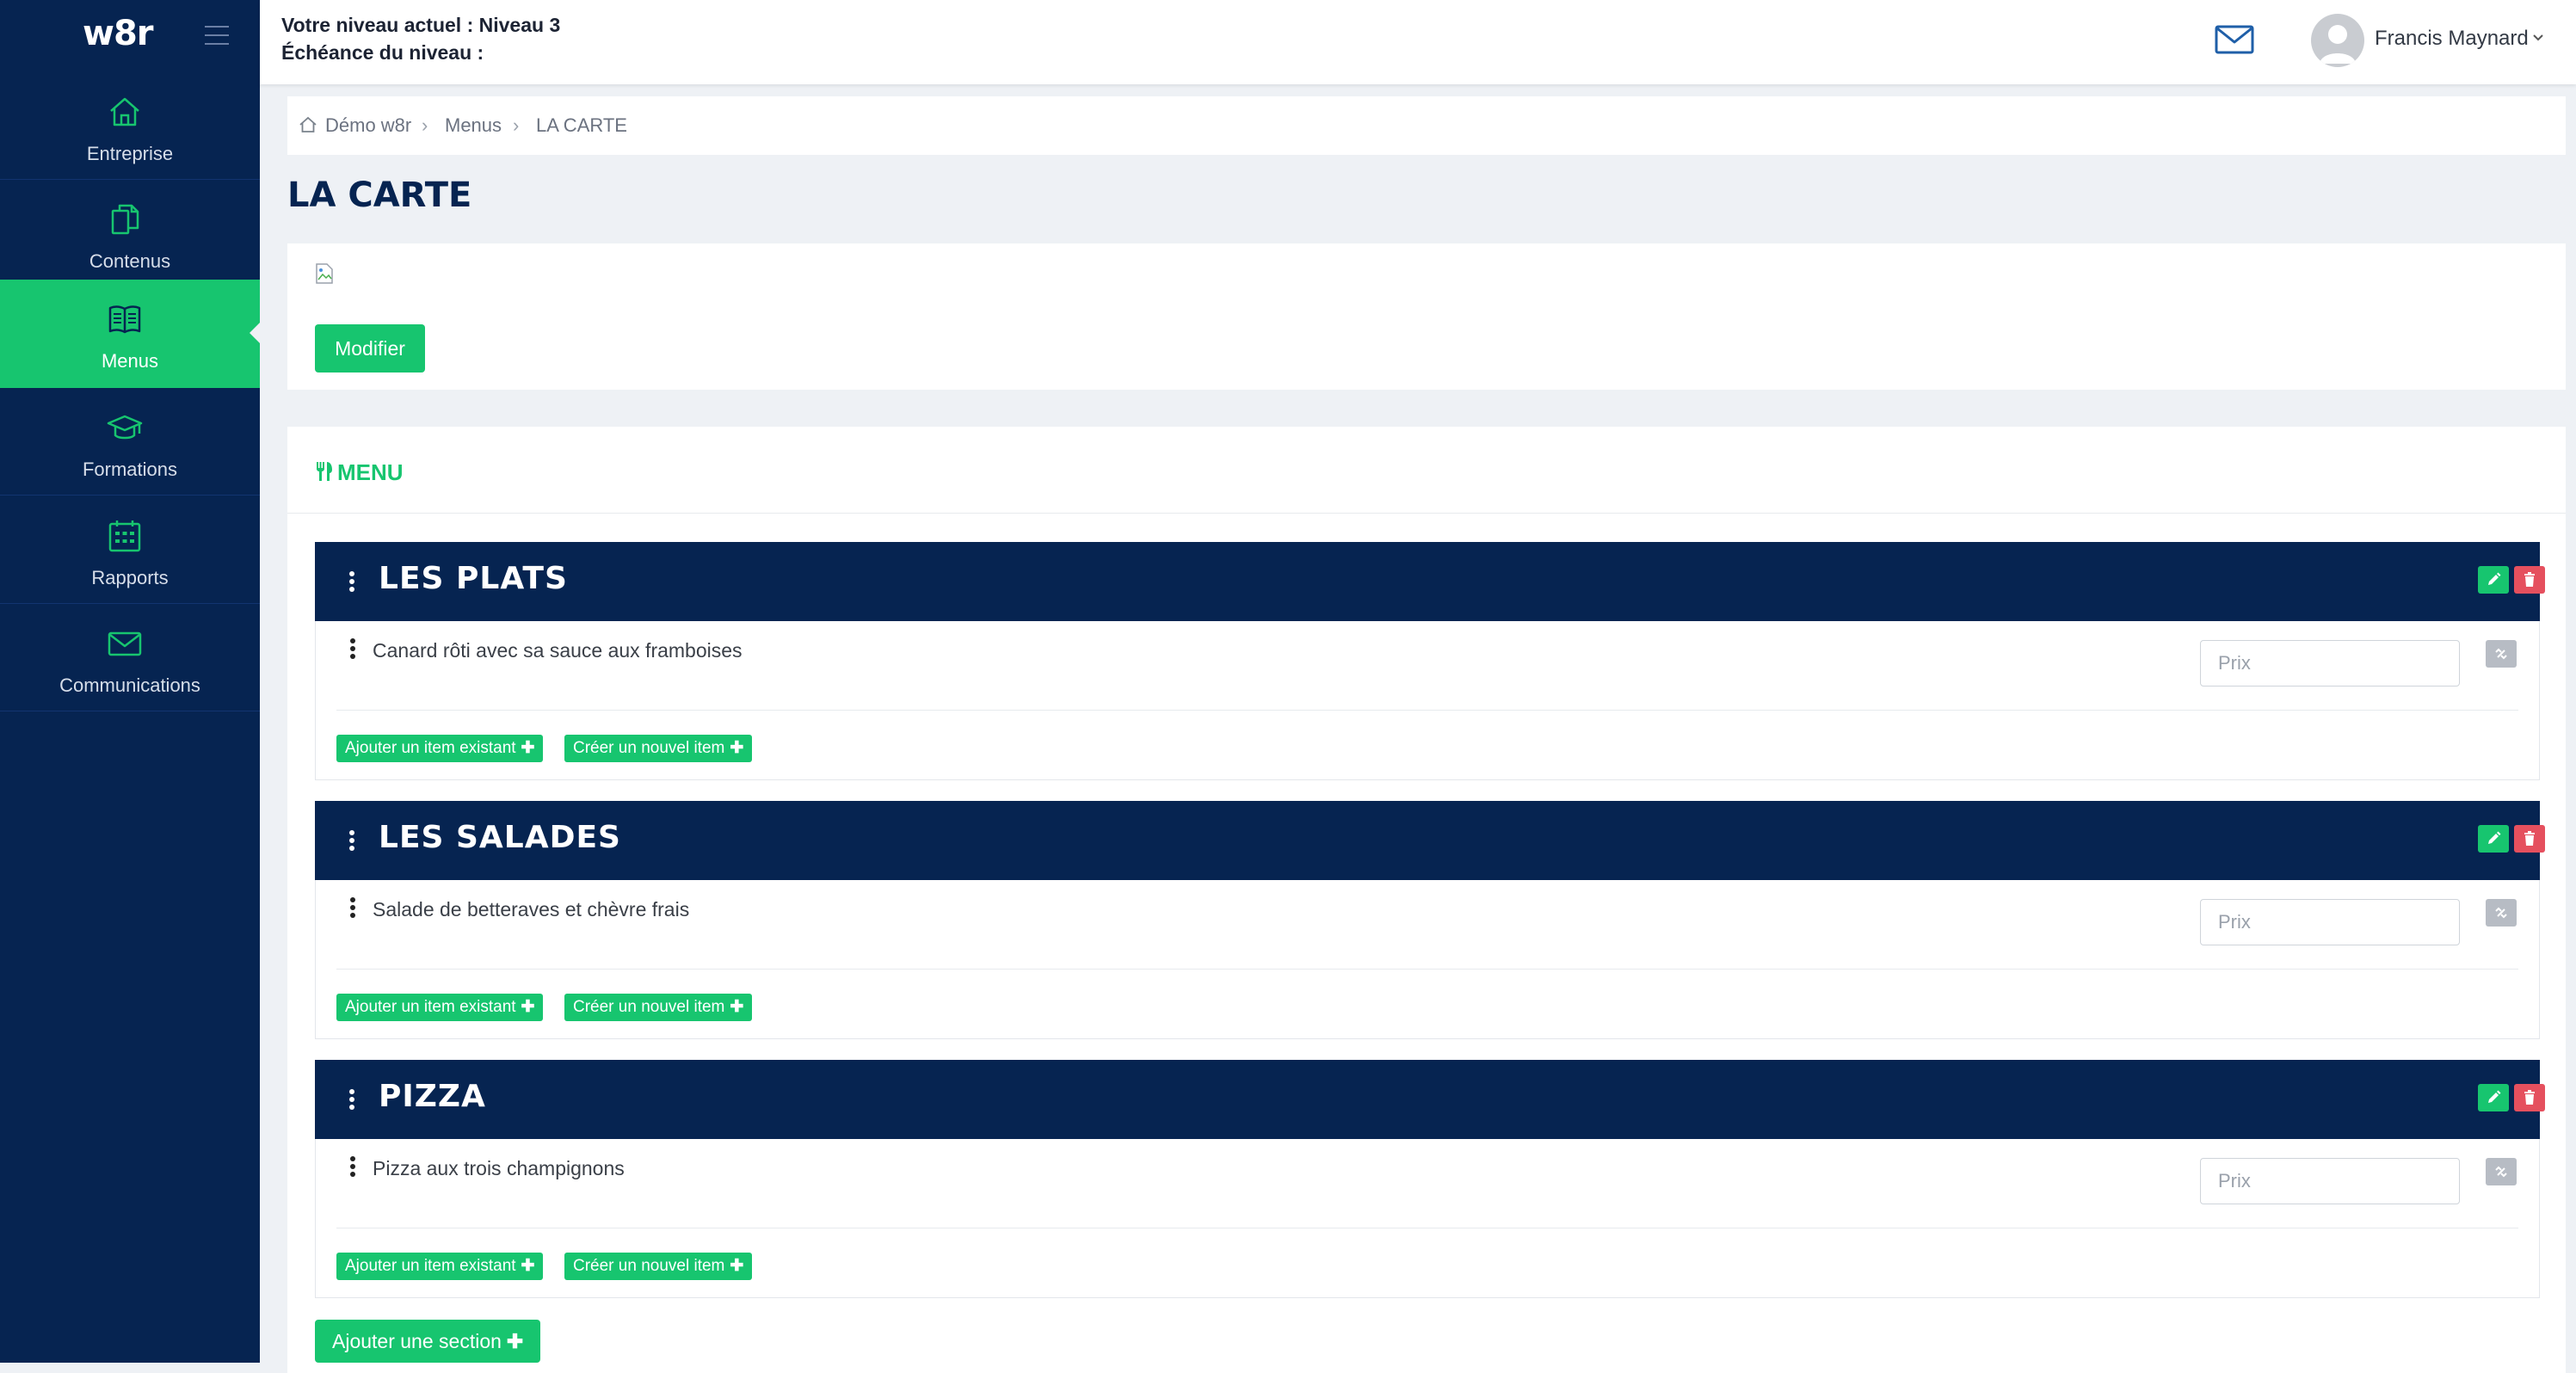 Image resolution: width=2576 pixels, height=1373 pixels. I want to click on sidebar-item-label: Rapports, so click(130, 578).